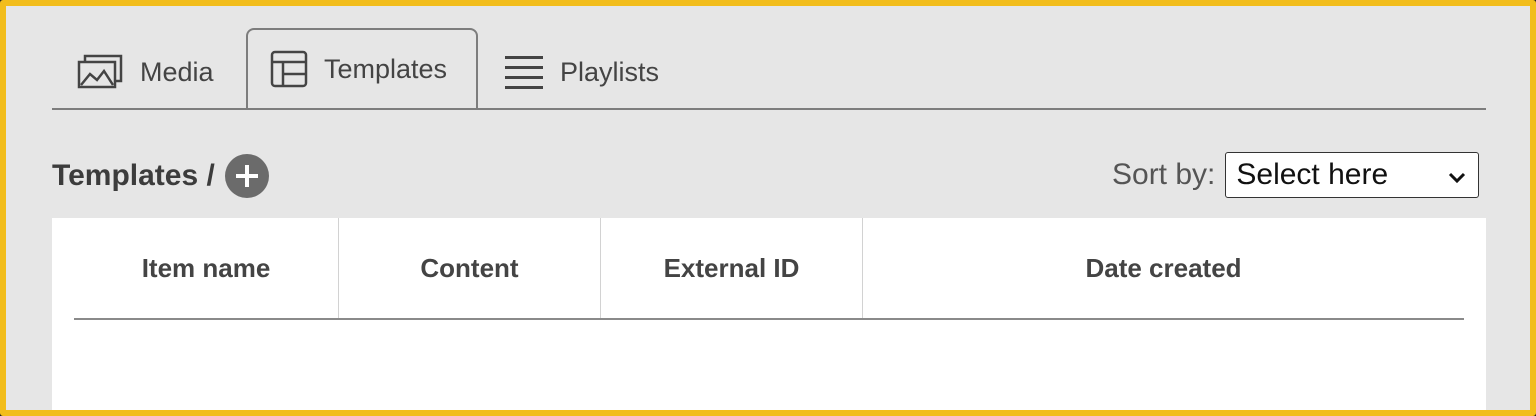 This screenshot has width=1536, height=416. I want to click on column-header-external-id: External ID, so click(732, 268).